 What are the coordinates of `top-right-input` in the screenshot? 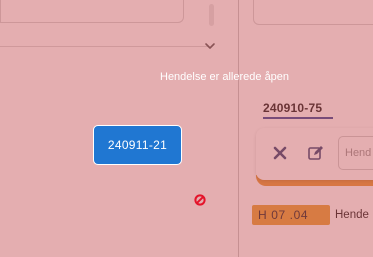 It's located at (313, 12).